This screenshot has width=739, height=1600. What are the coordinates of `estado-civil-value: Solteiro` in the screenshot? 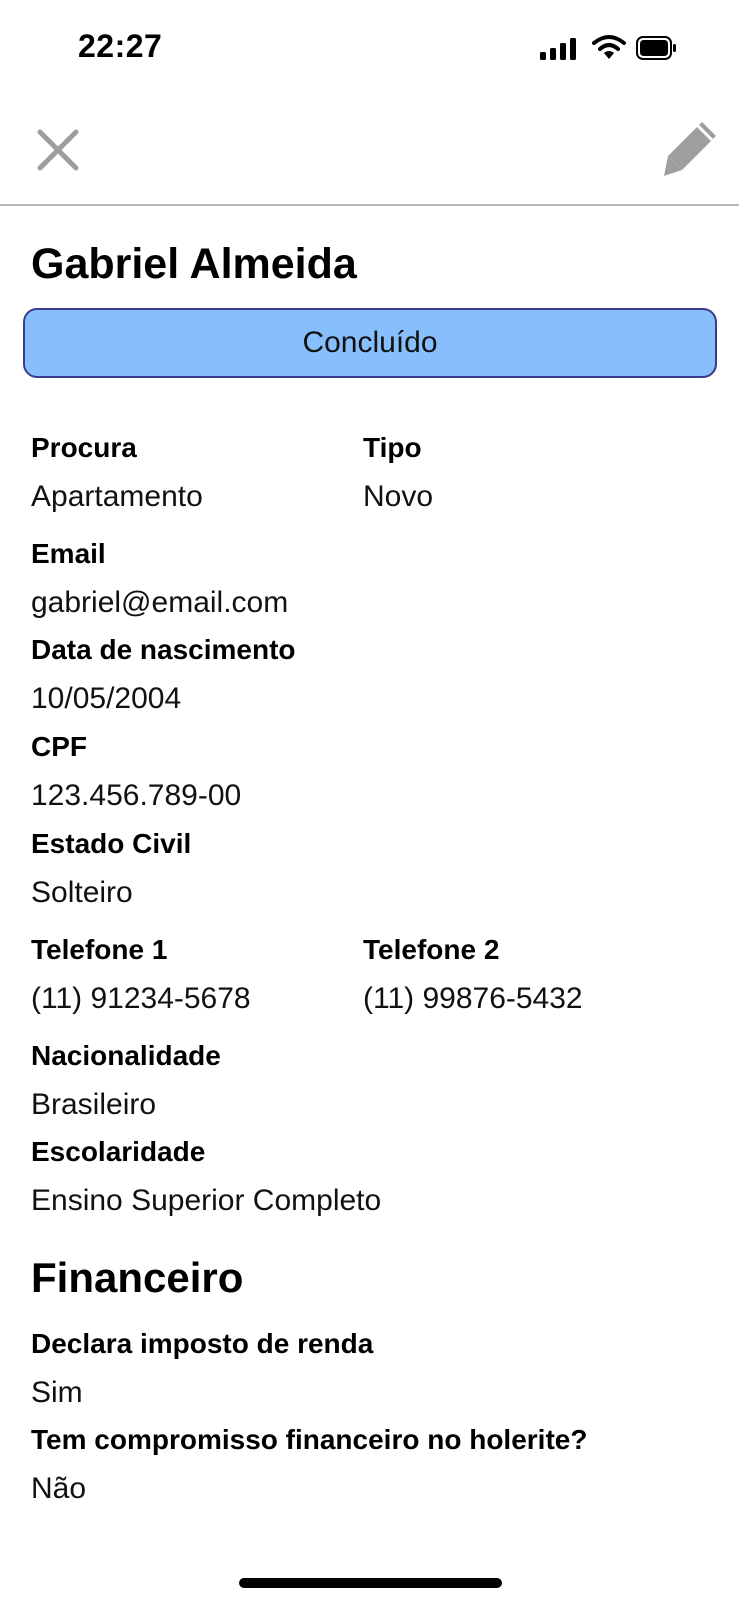 It's located at (82, 892).